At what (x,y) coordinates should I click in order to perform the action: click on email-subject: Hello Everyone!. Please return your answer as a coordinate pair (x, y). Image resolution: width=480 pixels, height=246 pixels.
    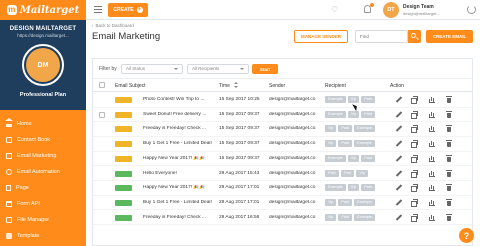
    Looking at the image, I should click on (181, 173).